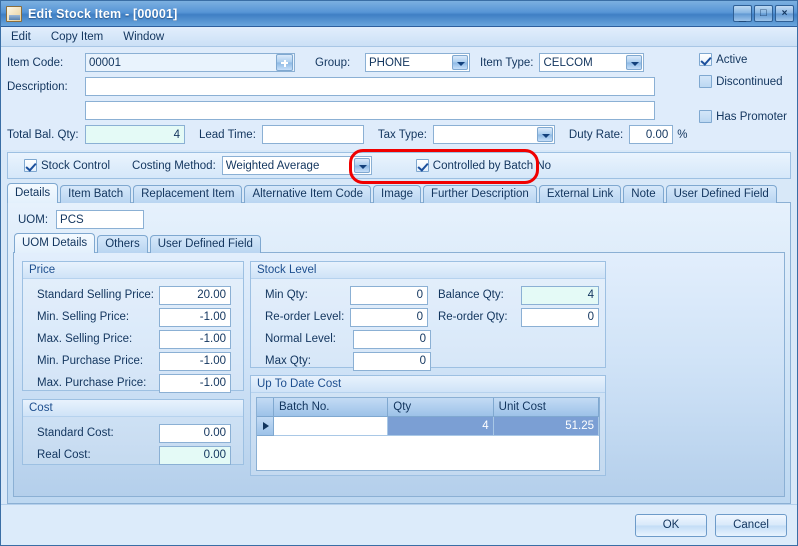  Describe the element at coordinates (284, 62) in the screenshot. I see `item-code-lookup-icon` at that location.